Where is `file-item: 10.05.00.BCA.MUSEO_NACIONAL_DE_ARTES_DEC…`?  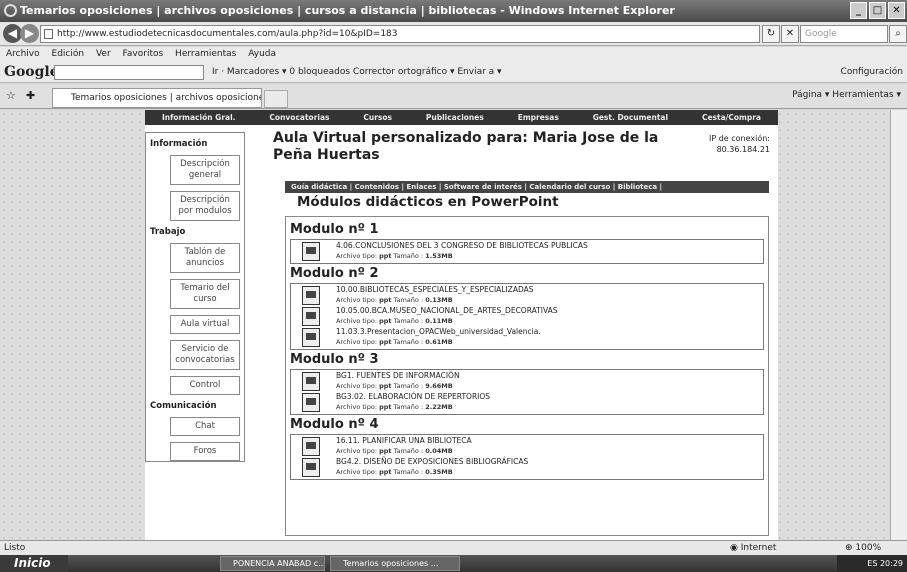 file-item: 10.05.00.BCA.MUSEO_NACIONAL_DE_ARTES_DEC… is located at coordinates (527, 316).